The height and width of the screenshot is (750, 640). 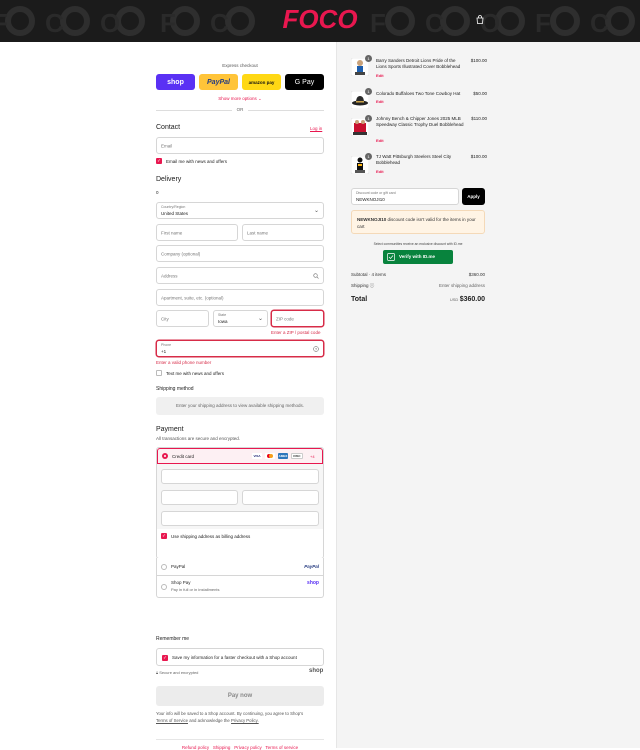 What do you see at coordinates (182, 318) in the screenshot?
I see `city-field: City` at bounding box center [182, 318].